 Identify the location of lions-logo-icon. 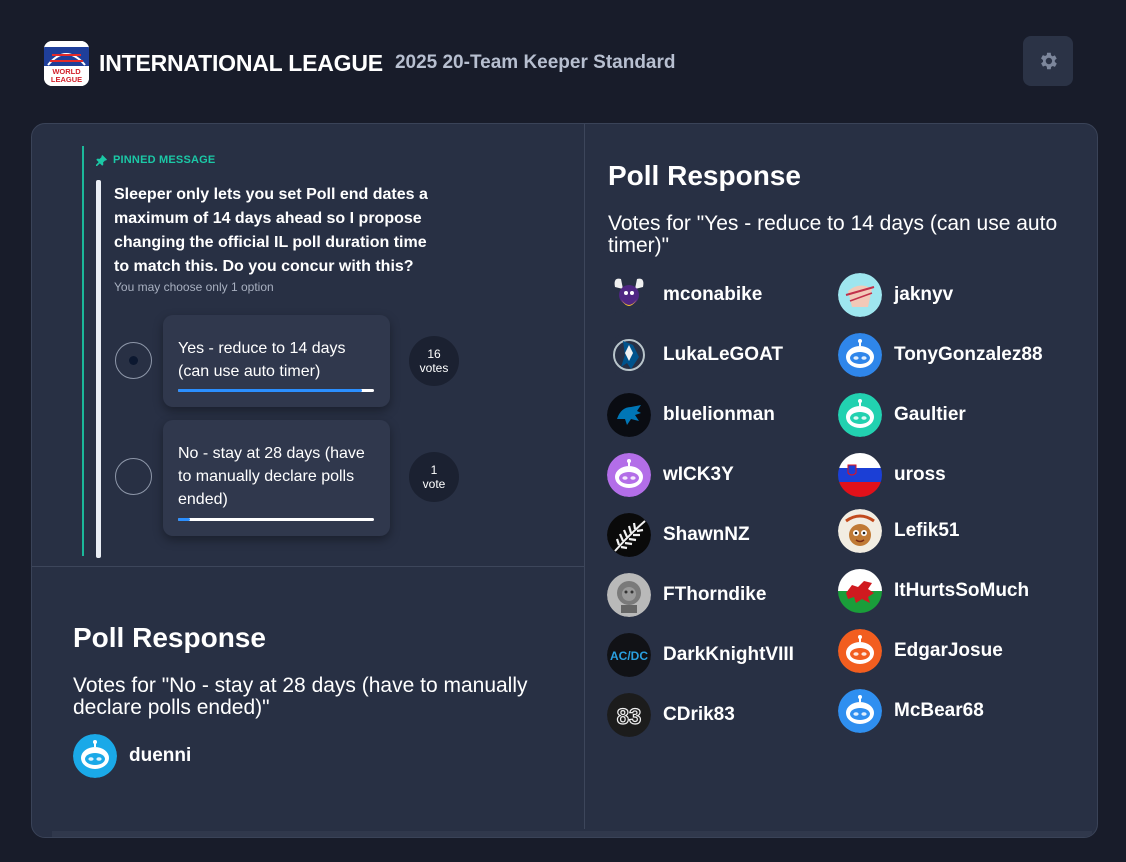
(629, 415).